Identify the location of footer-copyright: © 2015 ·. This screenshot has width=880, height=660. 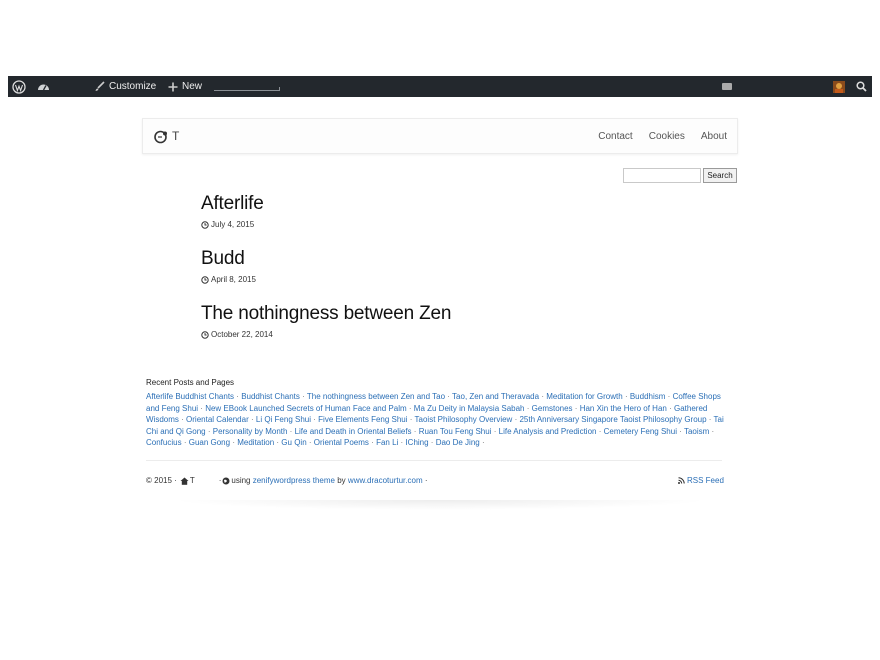
(161, 480).